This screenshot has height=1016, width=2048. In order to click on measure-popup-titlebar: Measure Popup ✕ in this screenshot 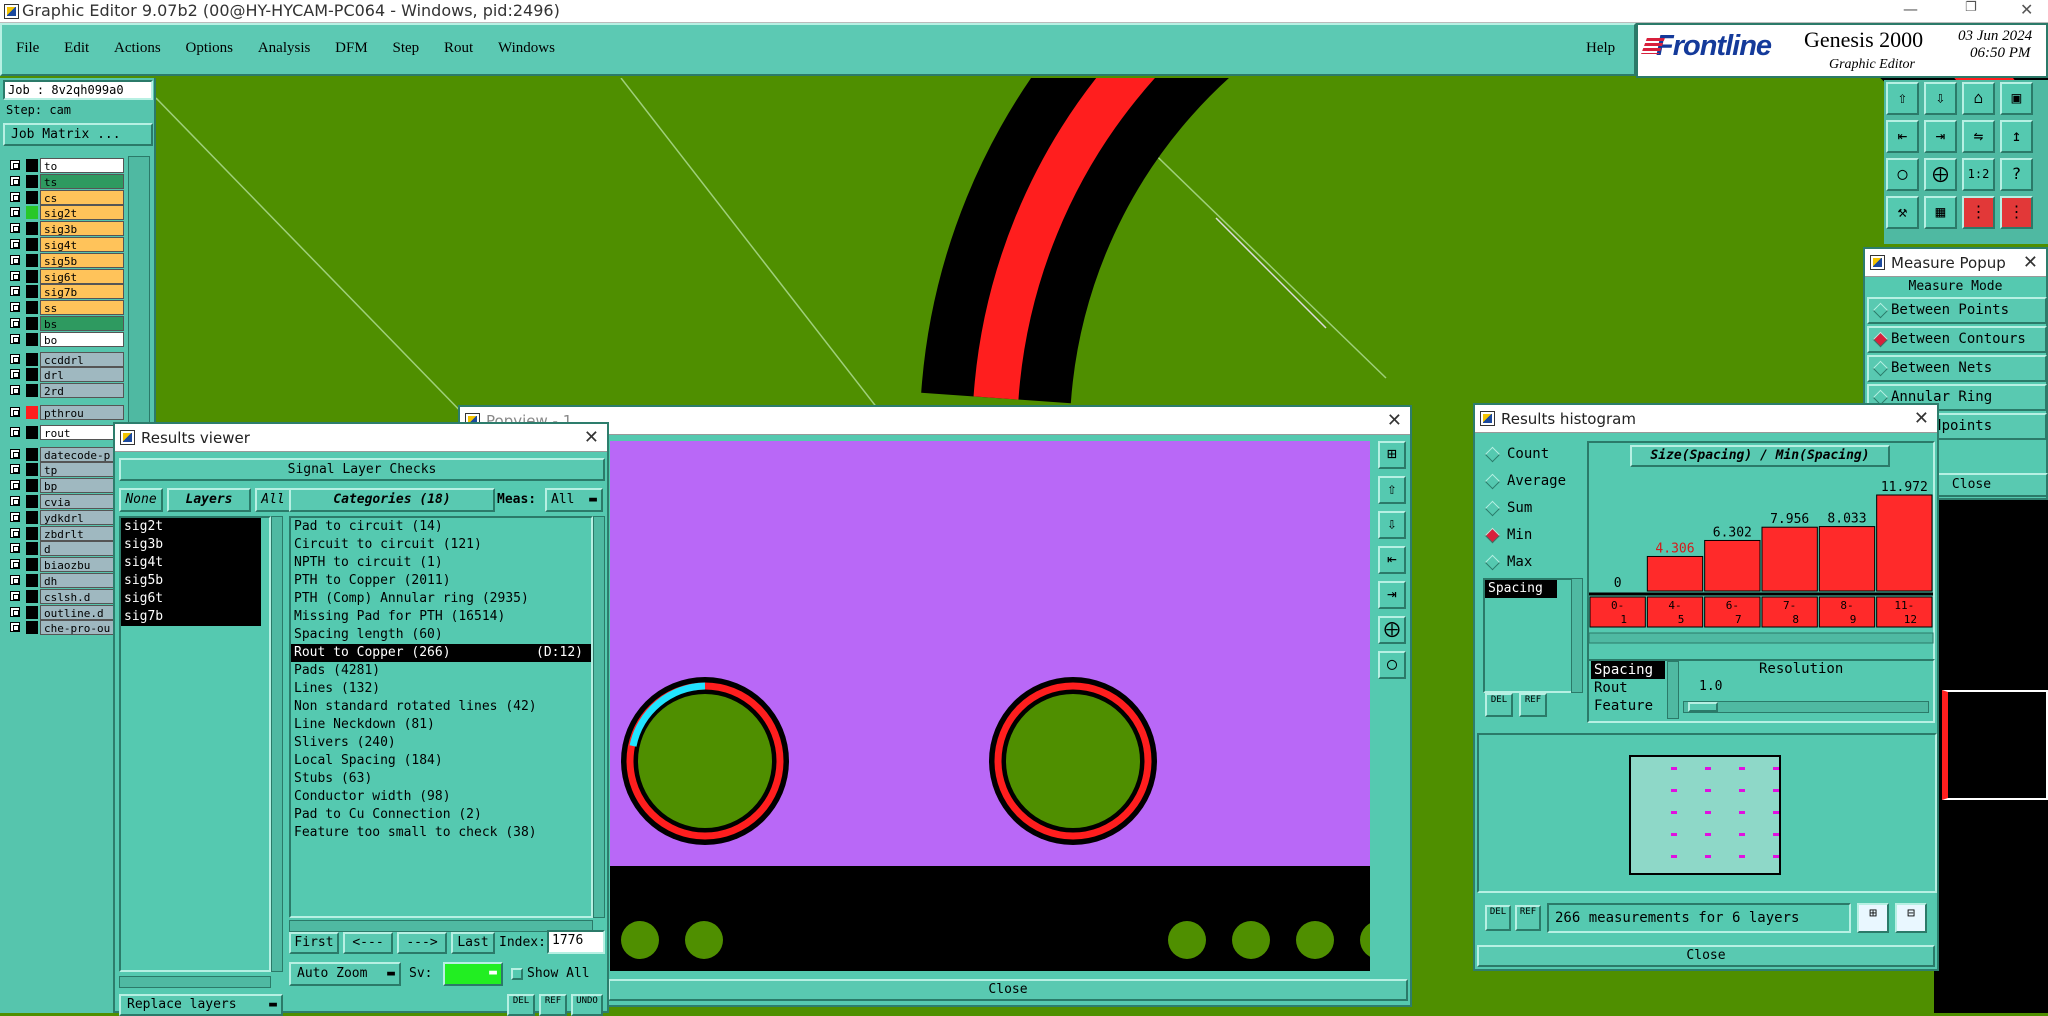, I will do `click(1955, 263)`.